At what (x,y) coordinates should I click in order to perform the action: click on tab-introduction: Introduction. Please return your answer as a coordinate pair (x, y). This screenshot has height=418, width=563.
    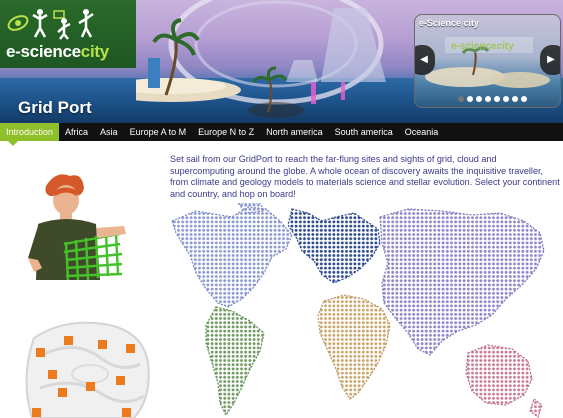
    Looking at the image, I should click on (30, 134).